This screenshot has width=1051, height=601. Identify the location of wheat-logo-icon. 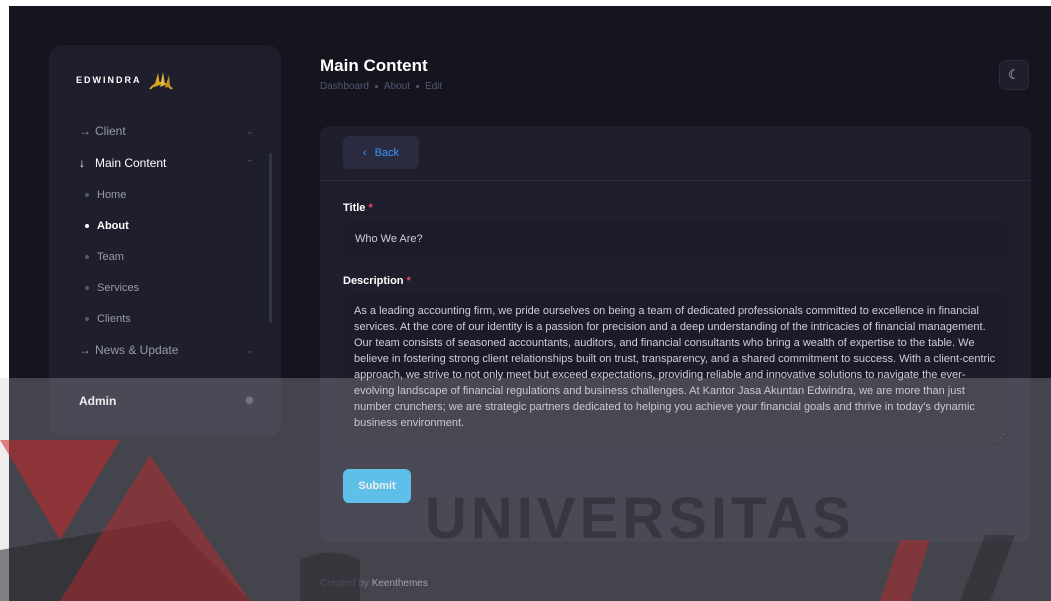
(160, 81).